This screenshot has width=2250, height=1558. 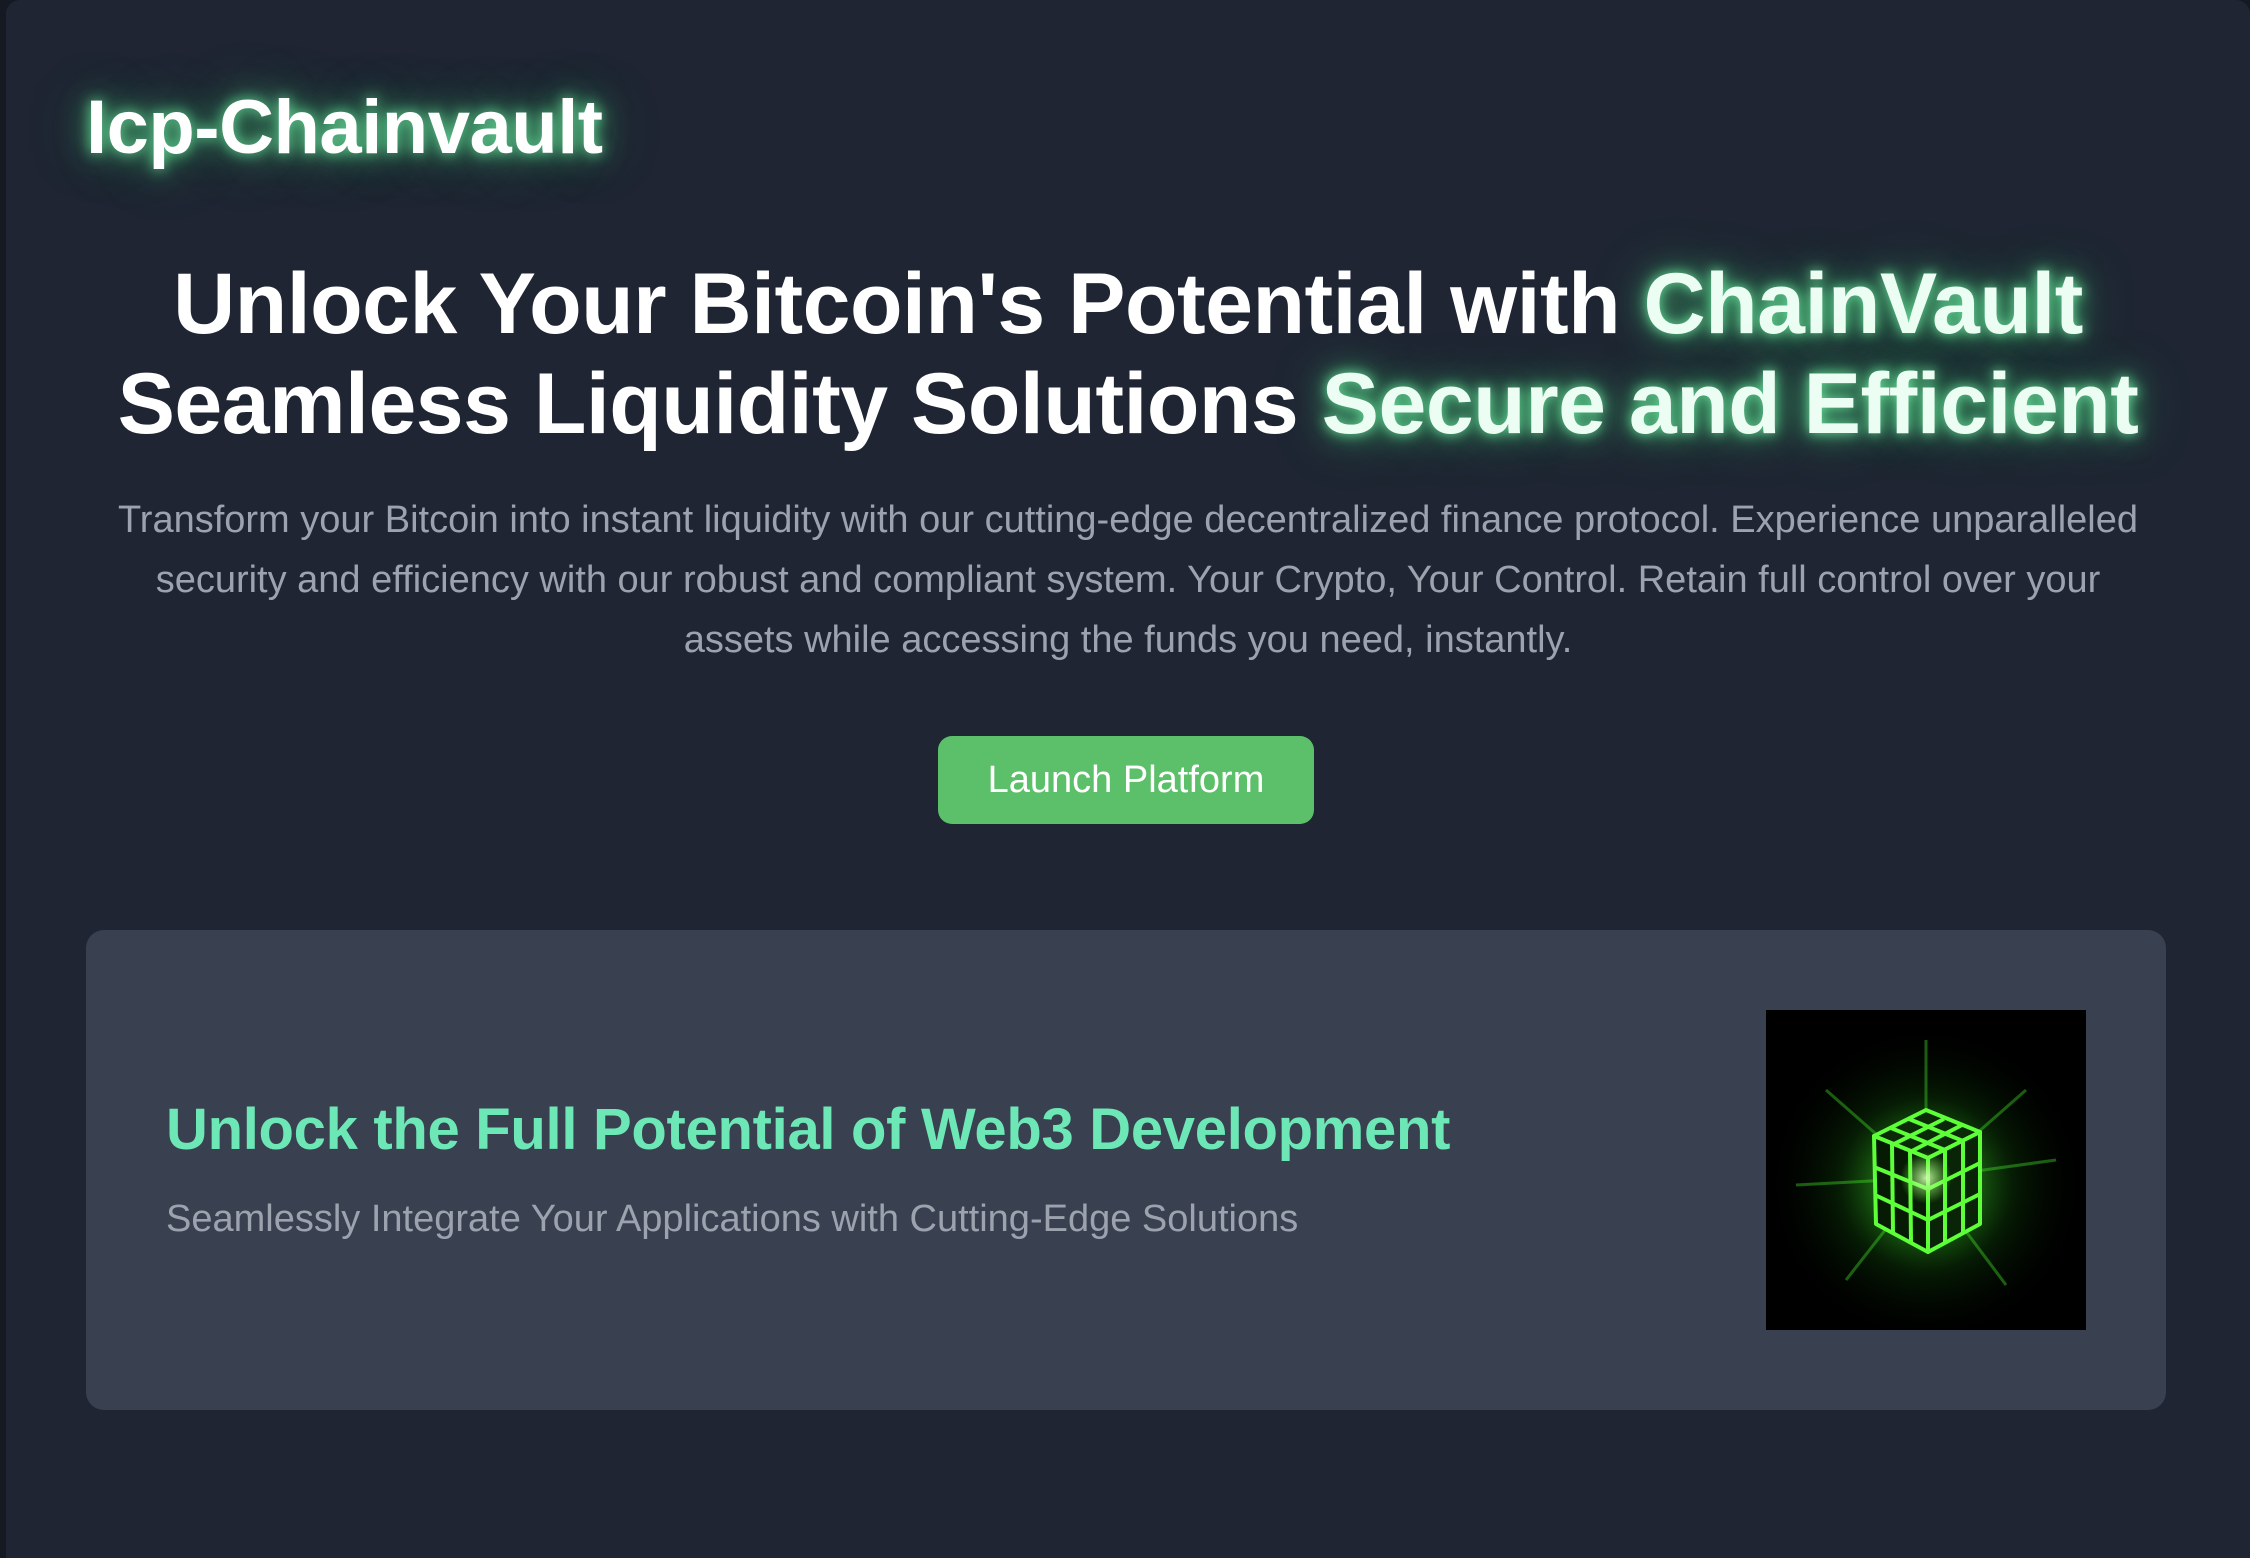 What do you see at coordinates (344, 127) in the screenshot?
I see `brand-logo: Icp-Chainvault` at bounding box center [344, 127].